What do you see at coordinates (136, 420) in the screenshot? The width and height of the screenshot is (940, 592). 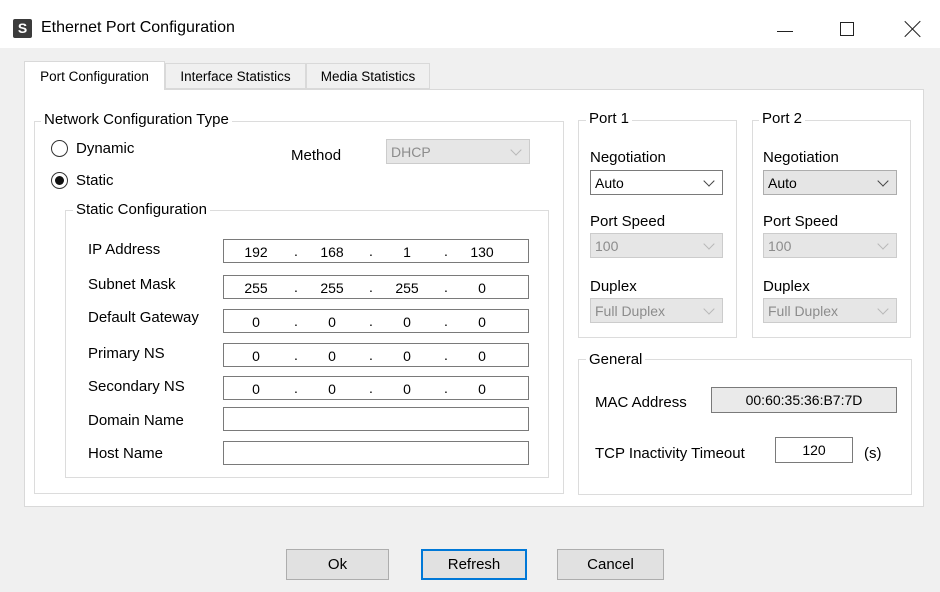 I see `domain-name-label: Domain Name` at bounding box center [136, 420].